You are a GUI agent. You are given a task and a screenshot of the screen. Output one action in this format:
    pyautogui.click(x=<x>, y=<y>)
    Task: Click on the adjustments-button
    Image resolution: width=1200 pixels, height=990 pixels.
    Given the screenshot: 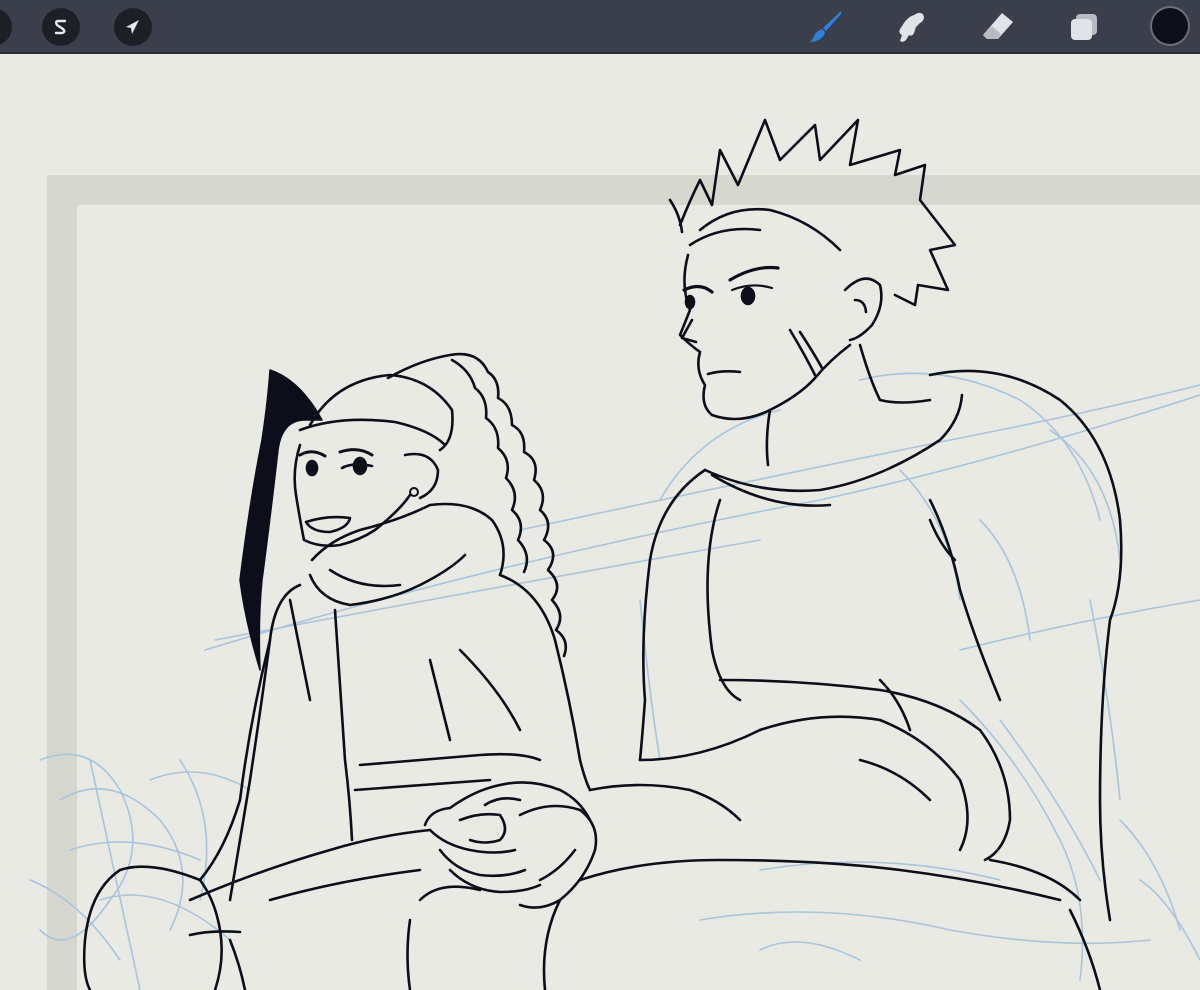 What is the action you would take?
    pyautogui.click(x=6, y=27)
    